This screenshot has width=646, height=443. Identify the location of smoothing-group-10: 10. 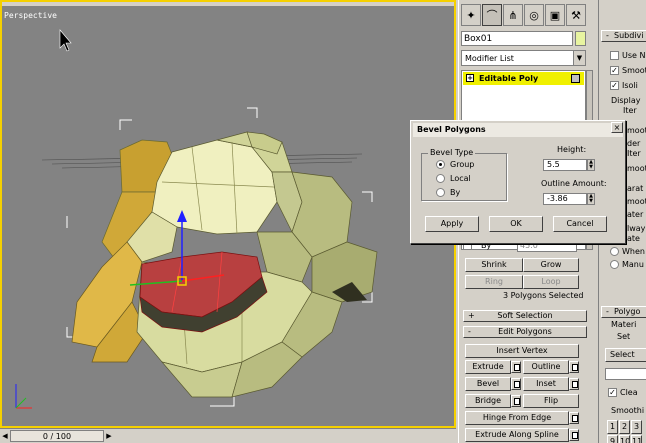
(624, 439).